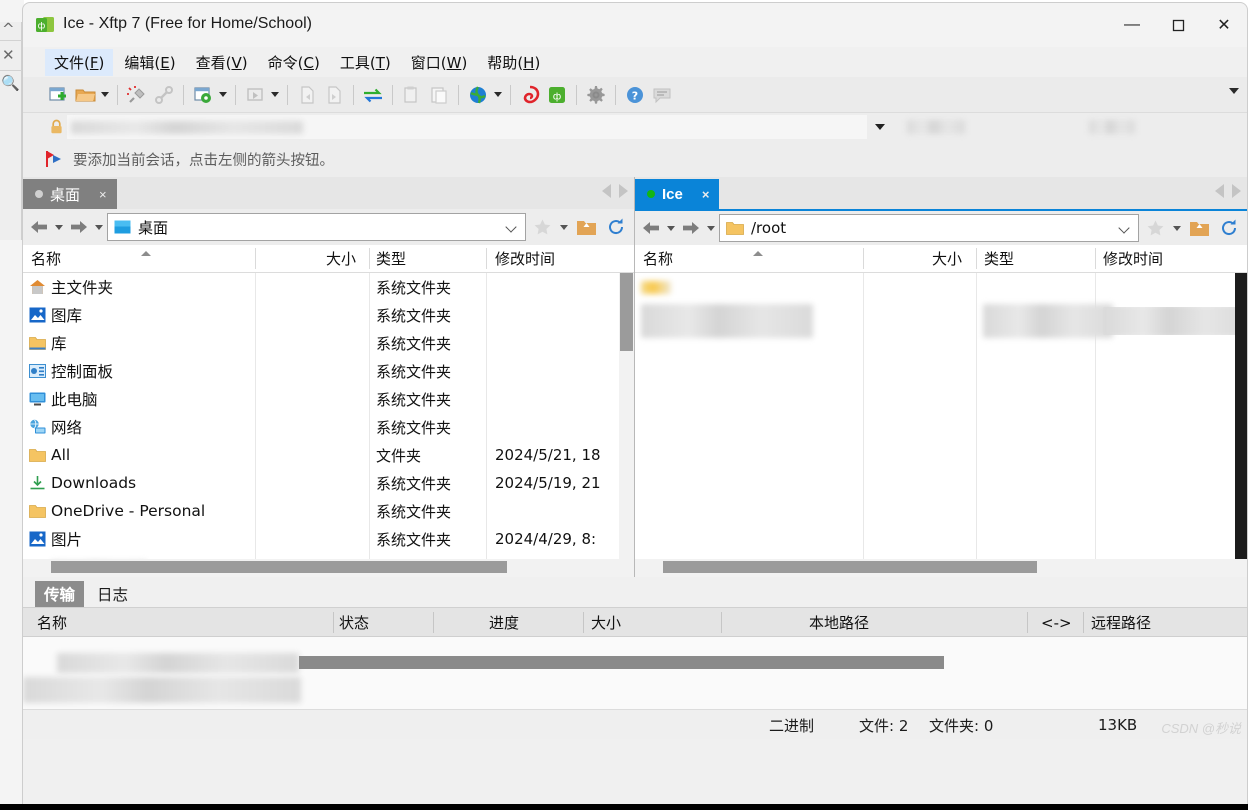 The image size is (1248, 810). I want to click on xshell-icon, so click(530, 95).